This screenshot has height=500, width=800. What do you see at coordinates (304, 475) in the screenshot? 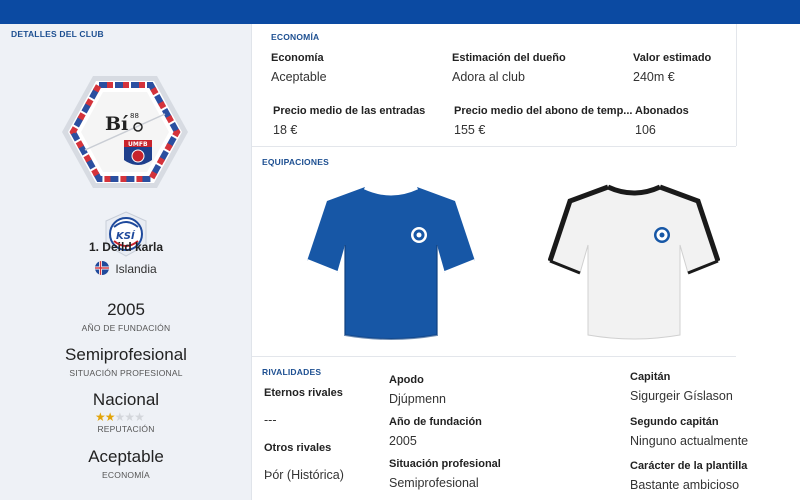
I see `other-rivals-value: Þór (Histórica)` at bounding box center [304, 475].